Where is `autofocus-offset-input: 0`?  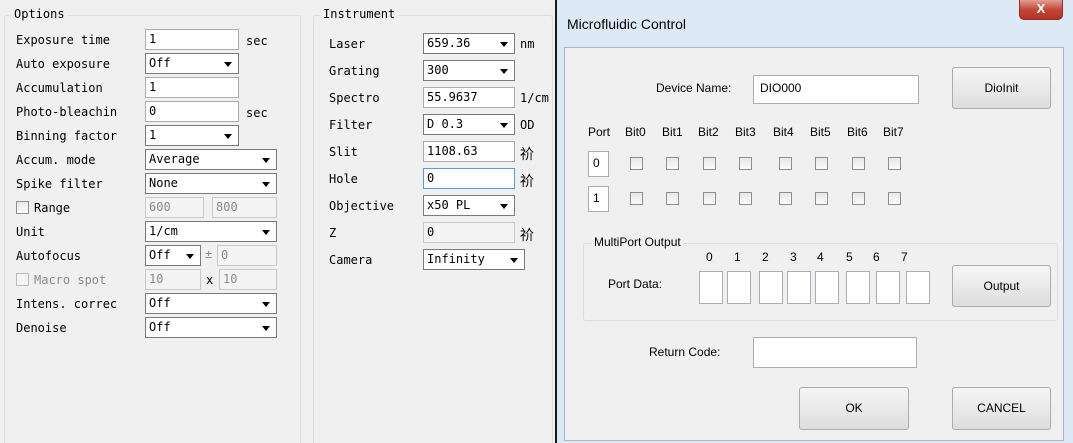
autofocus-offset-input: 0 is located at coordinates (247, 255).